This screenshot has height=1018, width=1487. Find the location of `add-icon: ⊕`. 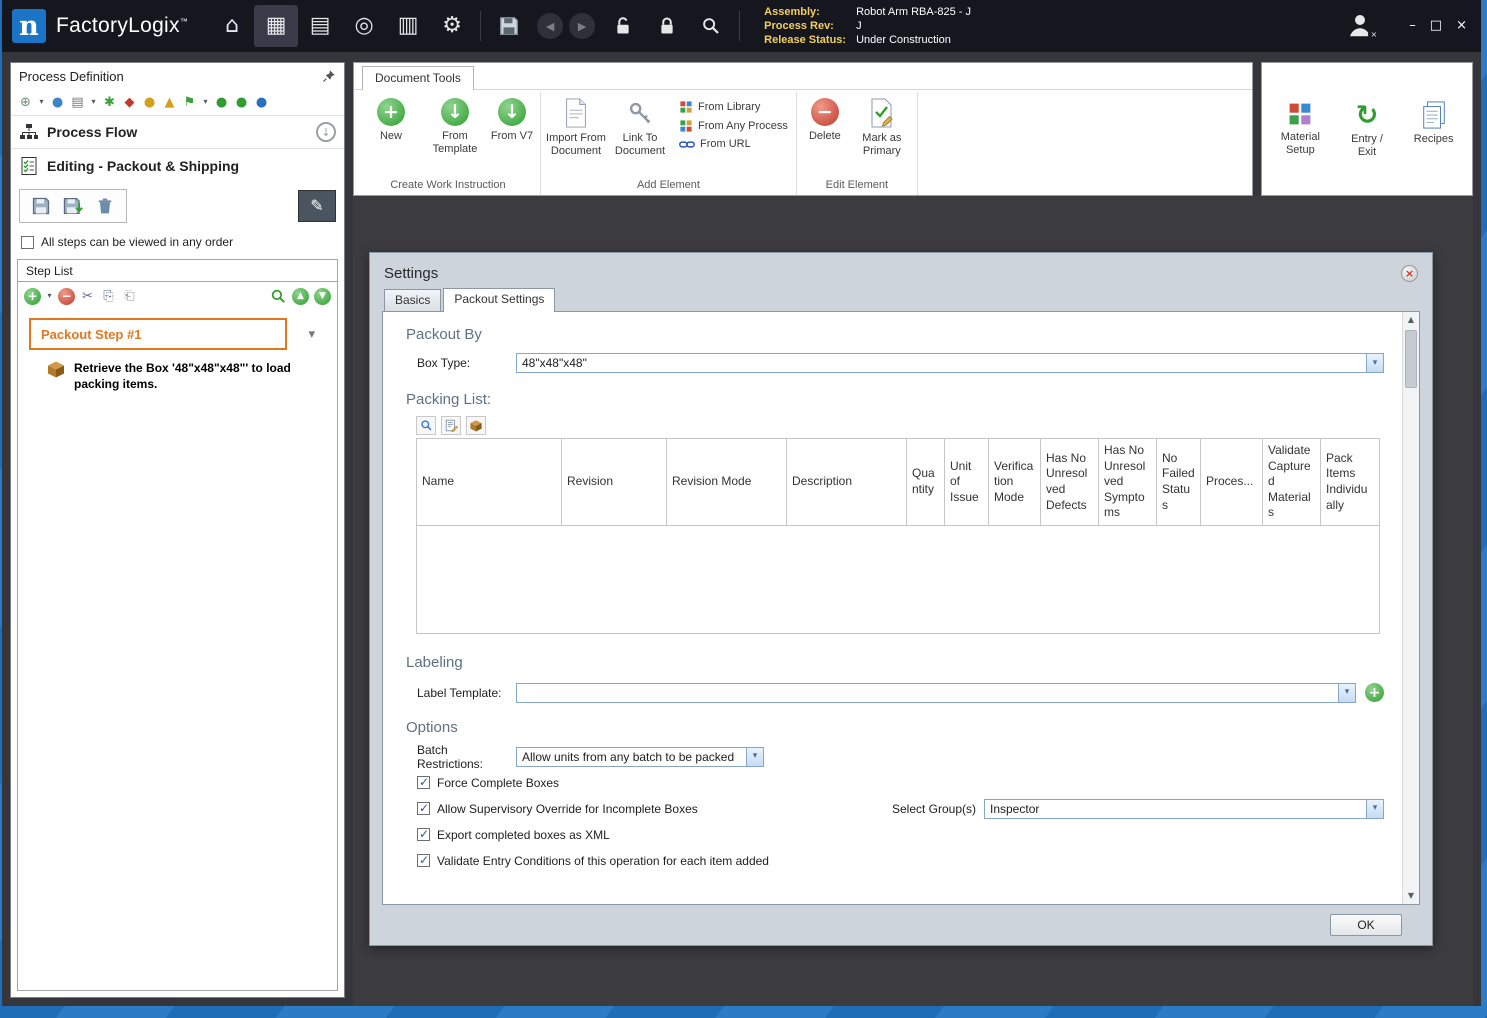

add-icon: ⊕ is located at coordinates (25, 102).